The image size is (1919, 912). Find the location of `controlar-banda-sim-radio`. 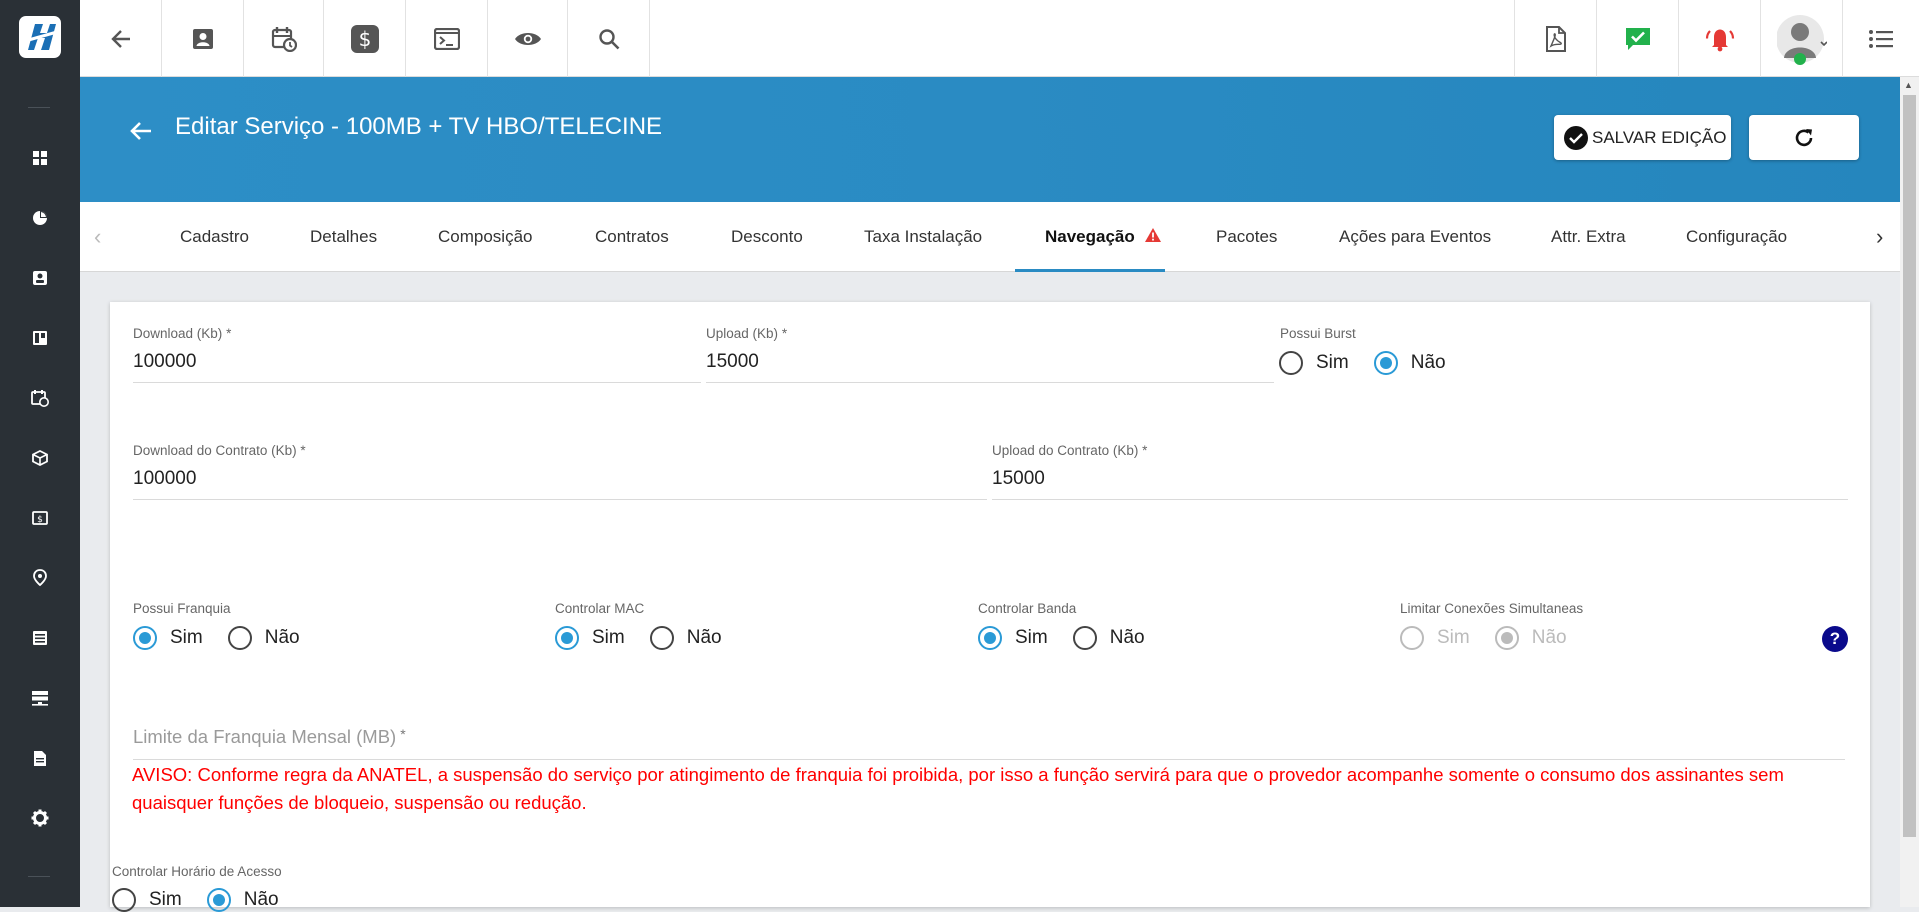

controlar-banda-sim-radio is located at coordinates (990, 638).